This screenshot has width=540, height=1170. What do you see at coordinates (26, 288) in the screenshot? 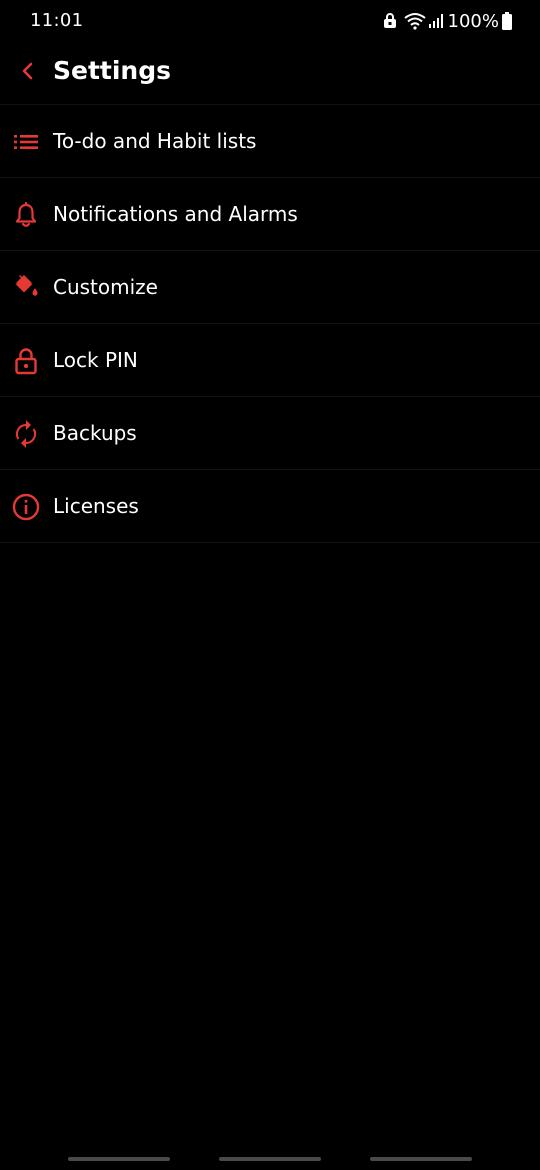
I see `paint-bucket-icon` at bounding box center [26, 288].